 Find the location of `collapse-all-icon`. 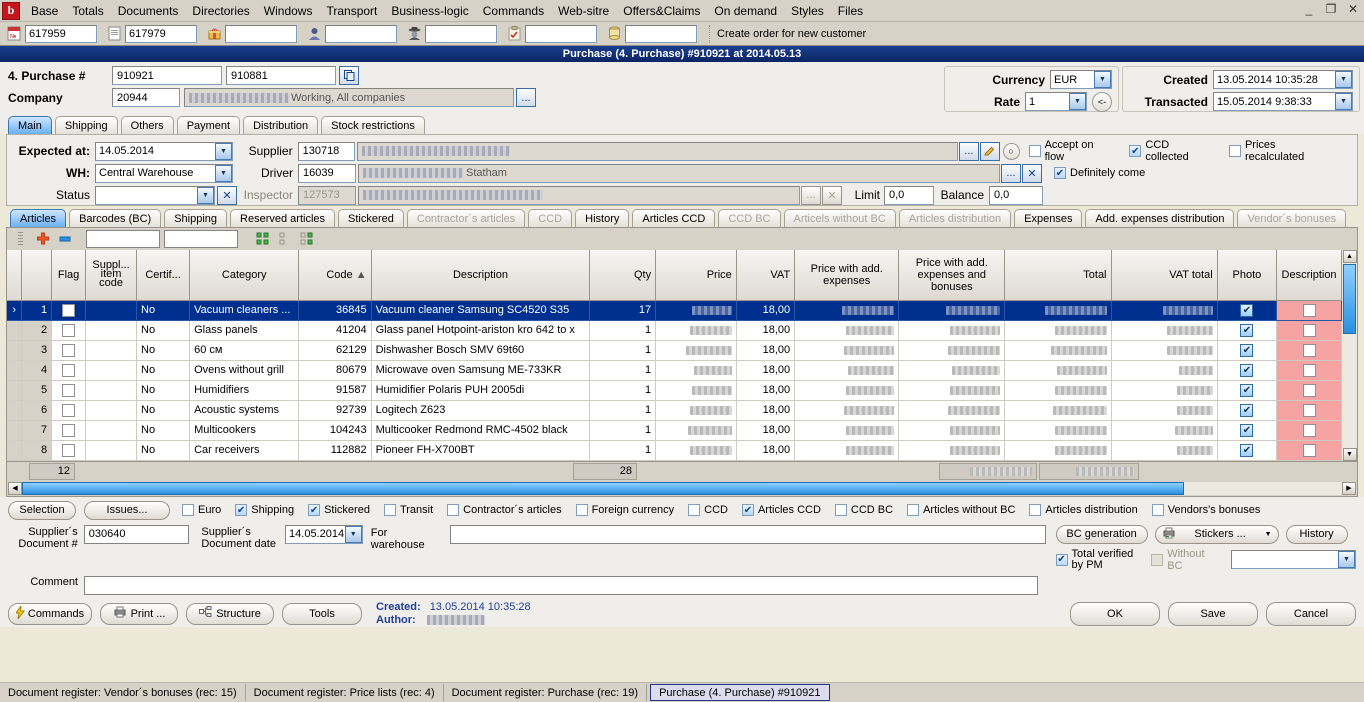

collapse-all-icon is located at coordinates (285, 239).